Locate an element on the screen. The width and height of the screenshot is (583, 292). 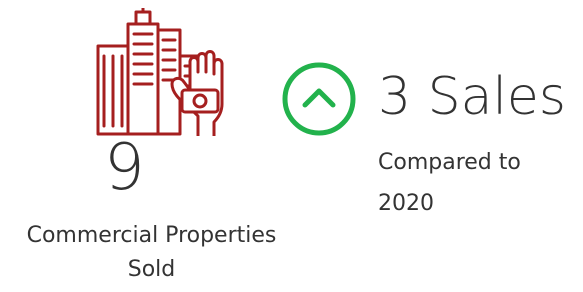
chevron-up-circle-icon is located at coordinates (319, 99).